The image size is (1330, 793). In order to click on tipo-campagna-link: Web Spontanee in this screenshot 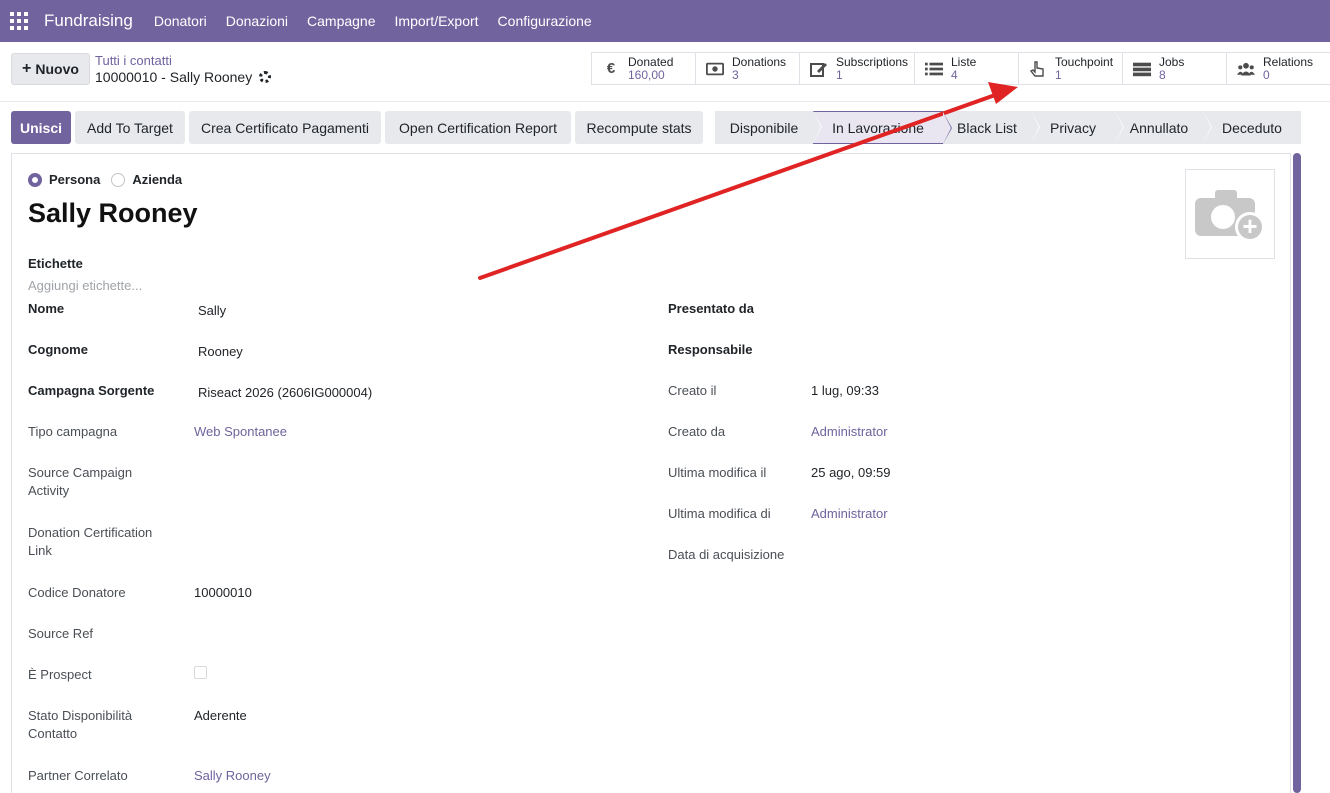, I will do `click(240, 431)`.